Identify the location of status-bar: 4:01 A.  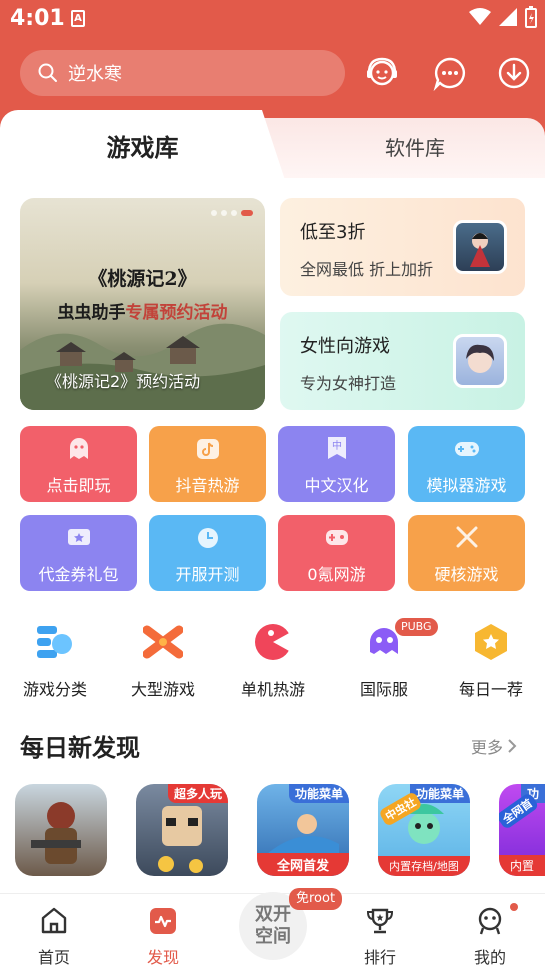
(272, 19).